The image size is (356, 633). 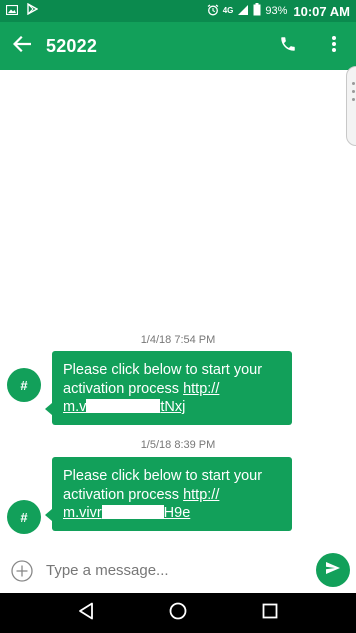 I want to click on nav-recents-button, so click(x=270, y=613).